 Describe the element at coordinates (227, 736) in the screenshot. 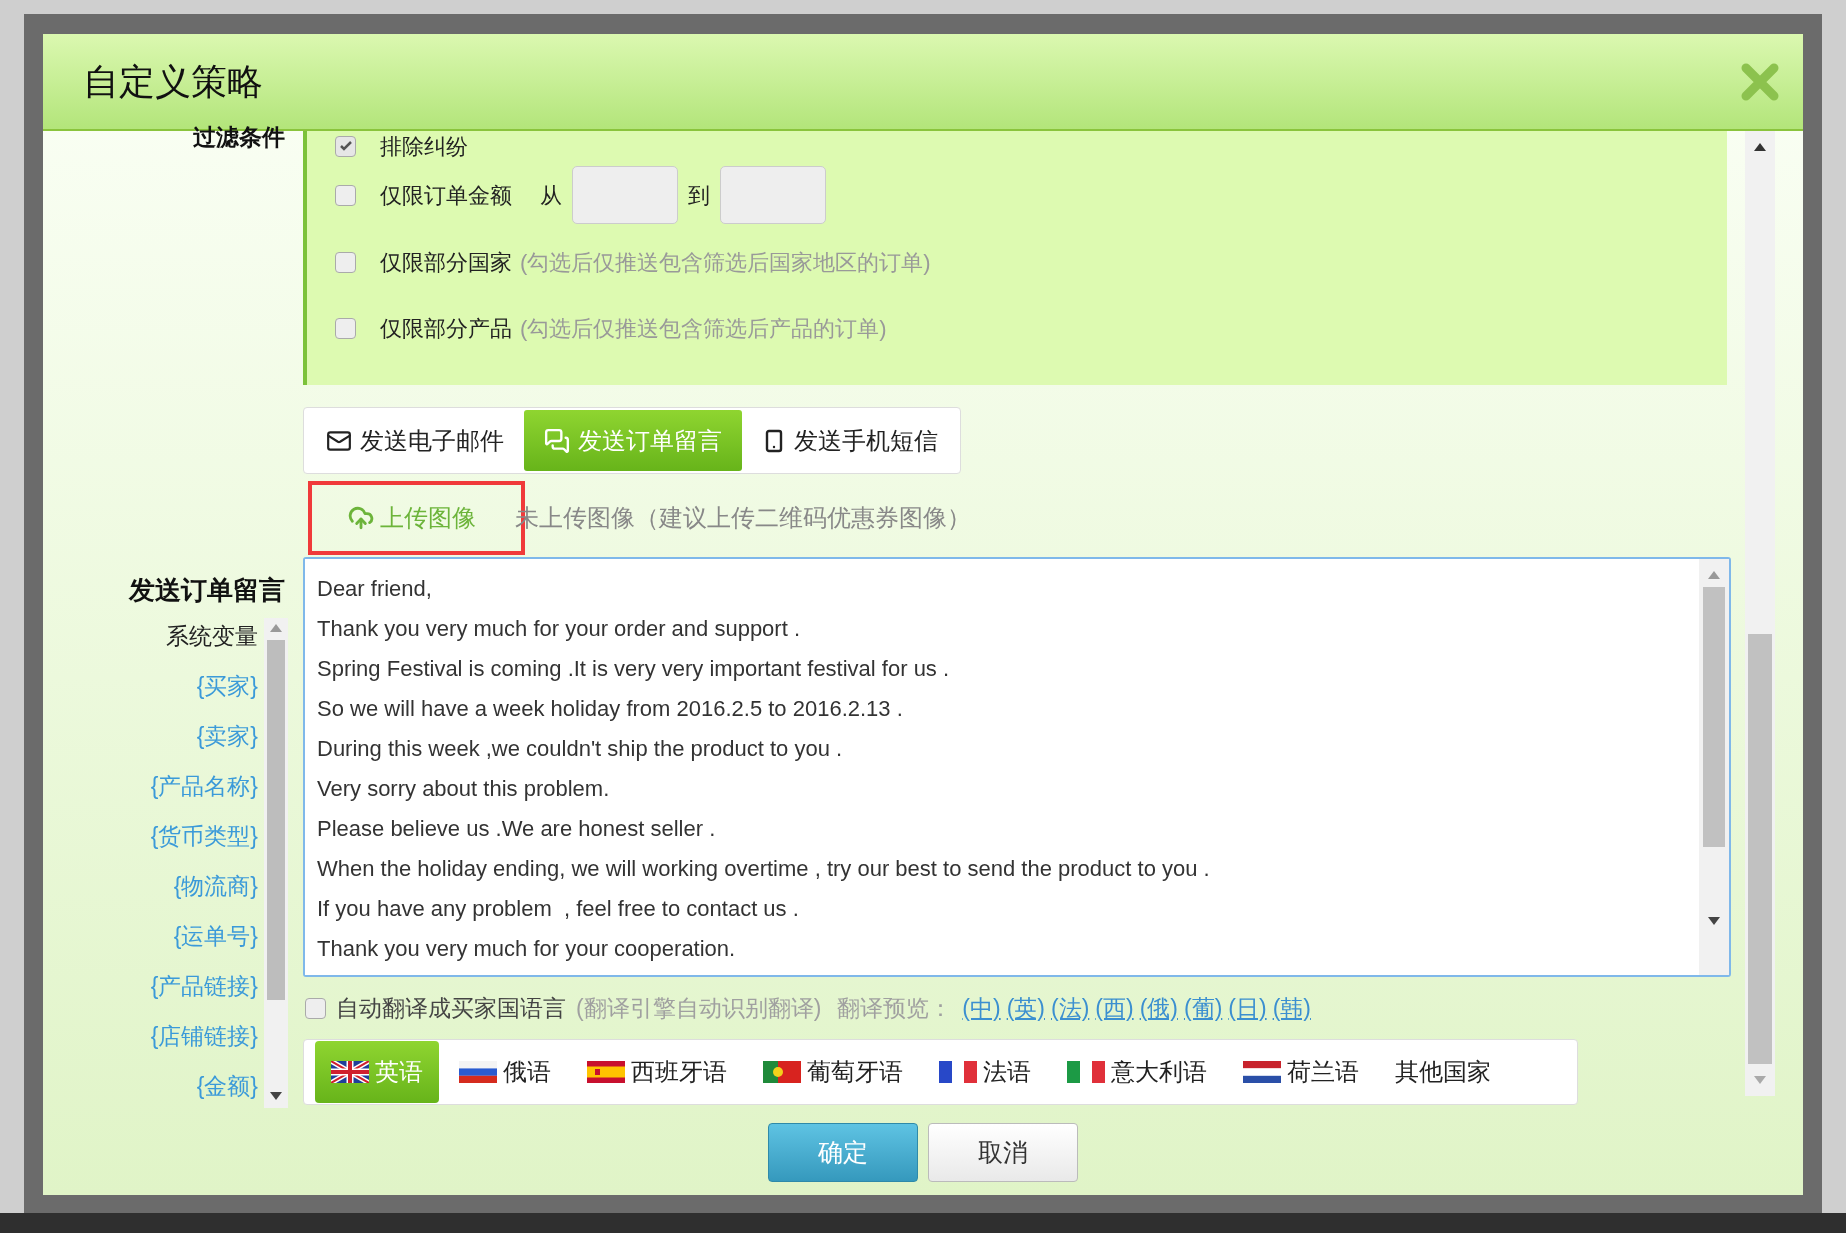

I see `variable-link: {卖家}` at that location.